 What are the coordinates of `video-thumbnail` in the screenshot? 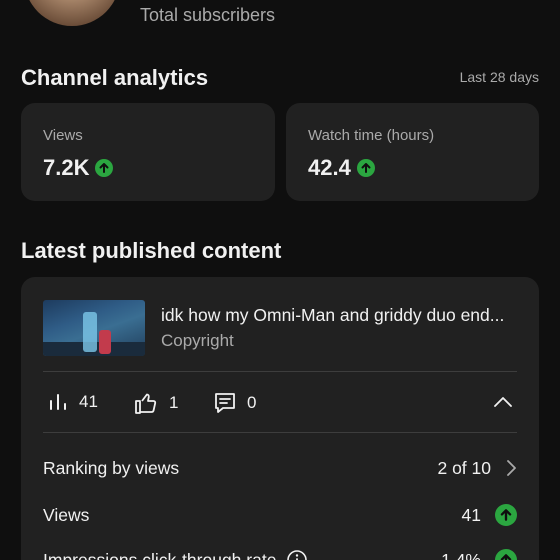 It's located at (94, 328).